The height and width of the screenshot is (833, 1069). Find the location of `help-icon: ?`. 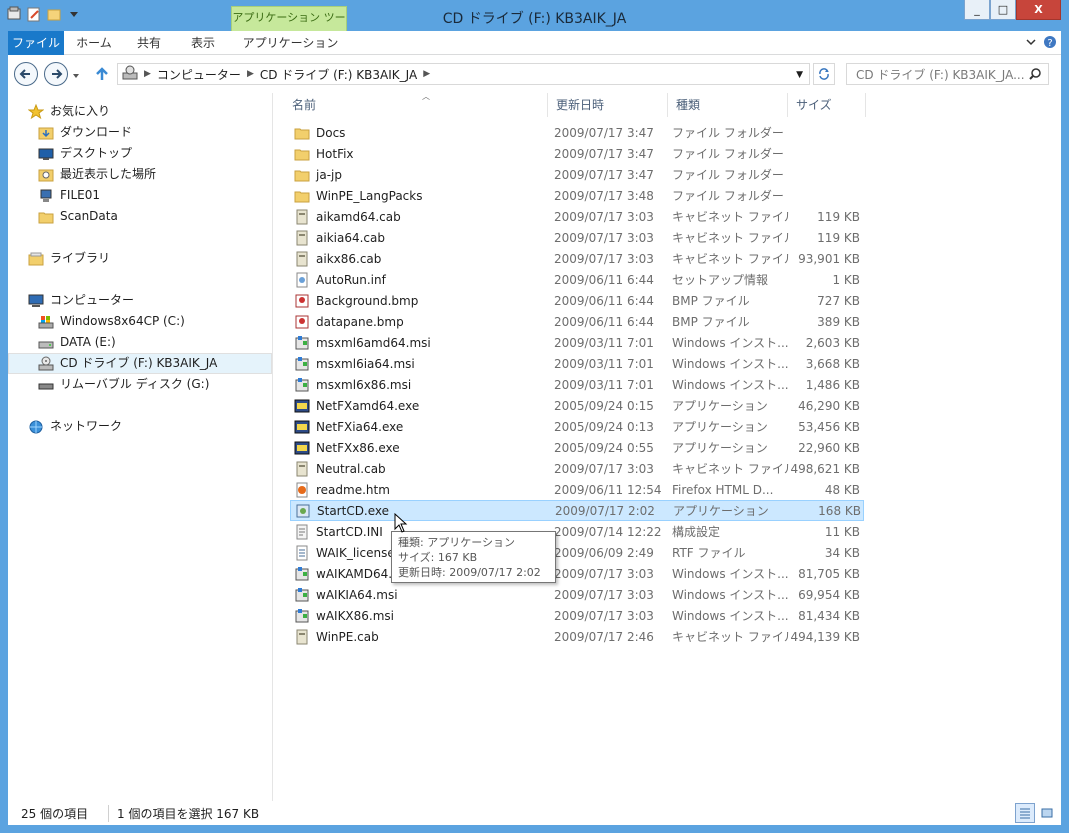

help-icon: ? is located at coordinates (1050, 43).